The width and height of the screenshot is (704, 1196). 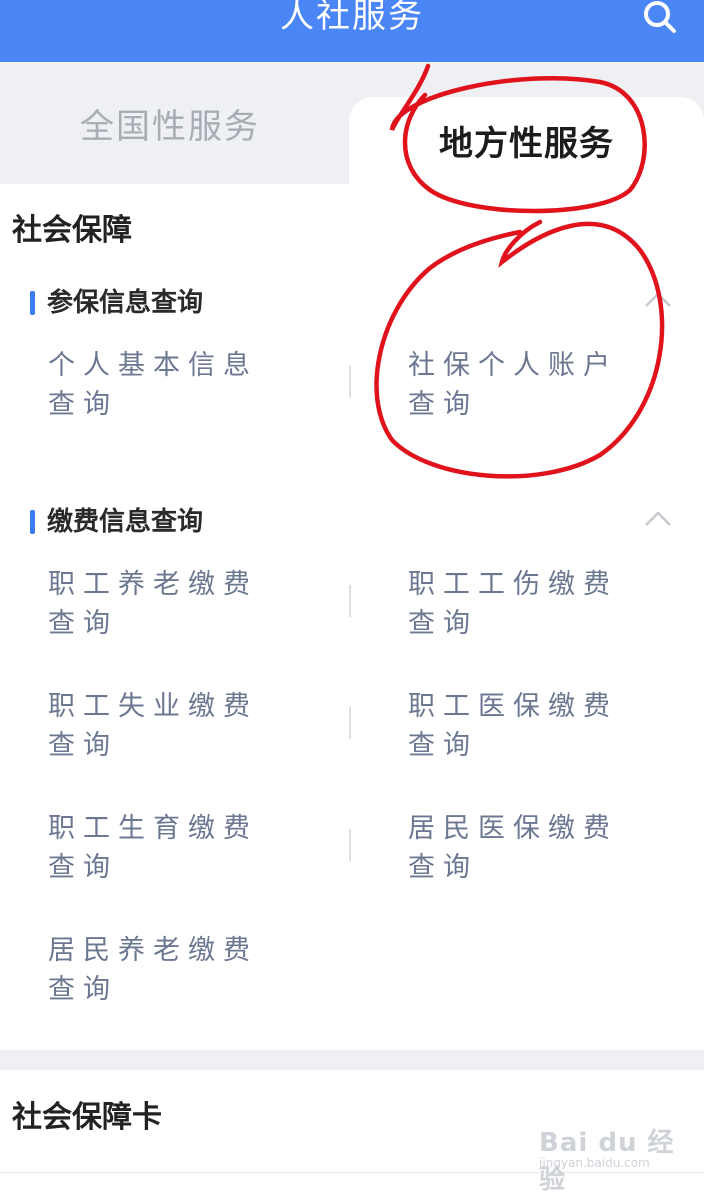 I want to click on service-item-label: 居民医保缴费, so click(x=513, y=828).